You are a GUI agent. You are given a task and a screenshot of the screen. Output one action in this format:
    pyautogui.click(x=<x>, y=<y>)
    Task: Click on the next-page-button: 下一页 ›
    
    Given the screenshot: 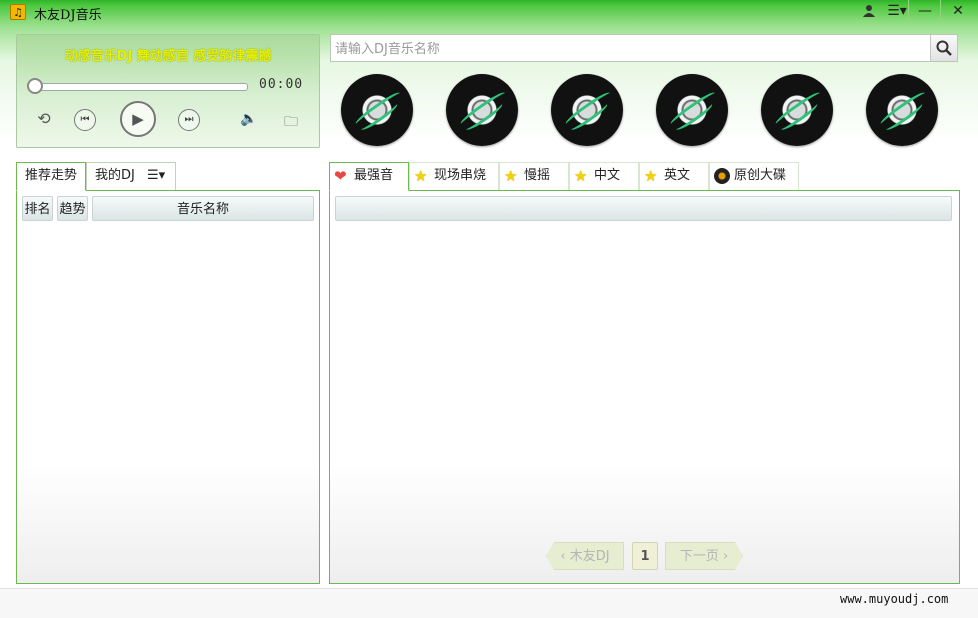 What is the action you would take?
    pyautogui.click(x=704, y=556)
    